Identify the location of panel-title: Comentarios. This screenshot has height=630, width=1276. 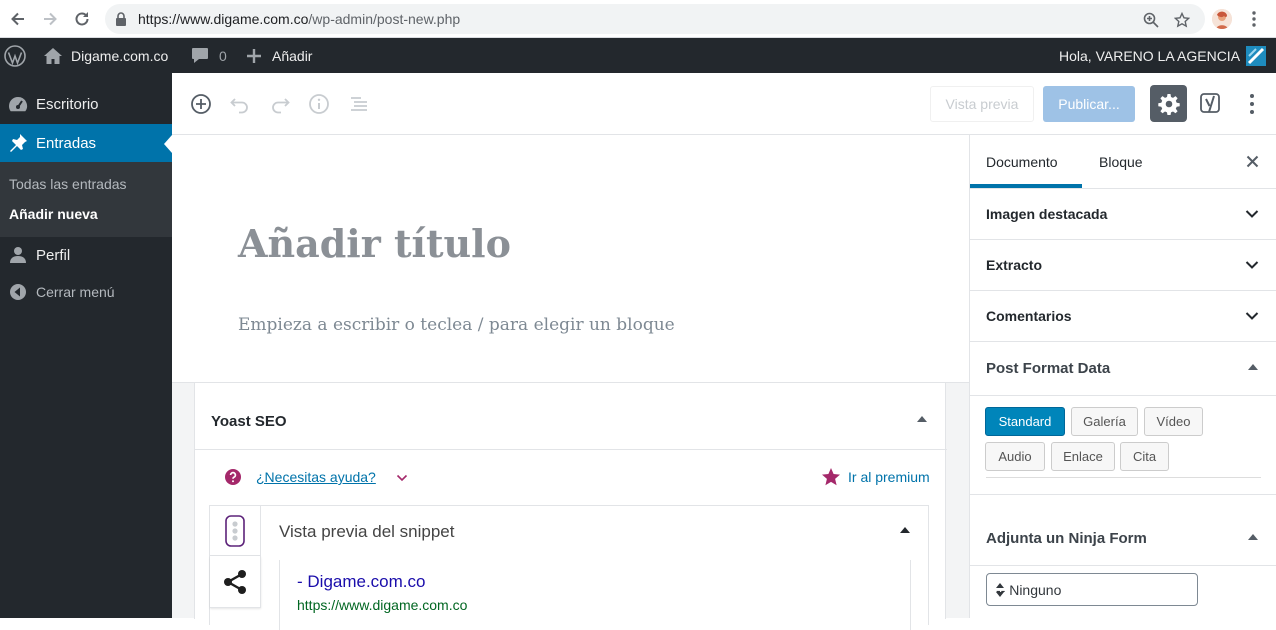
(1029, 316).